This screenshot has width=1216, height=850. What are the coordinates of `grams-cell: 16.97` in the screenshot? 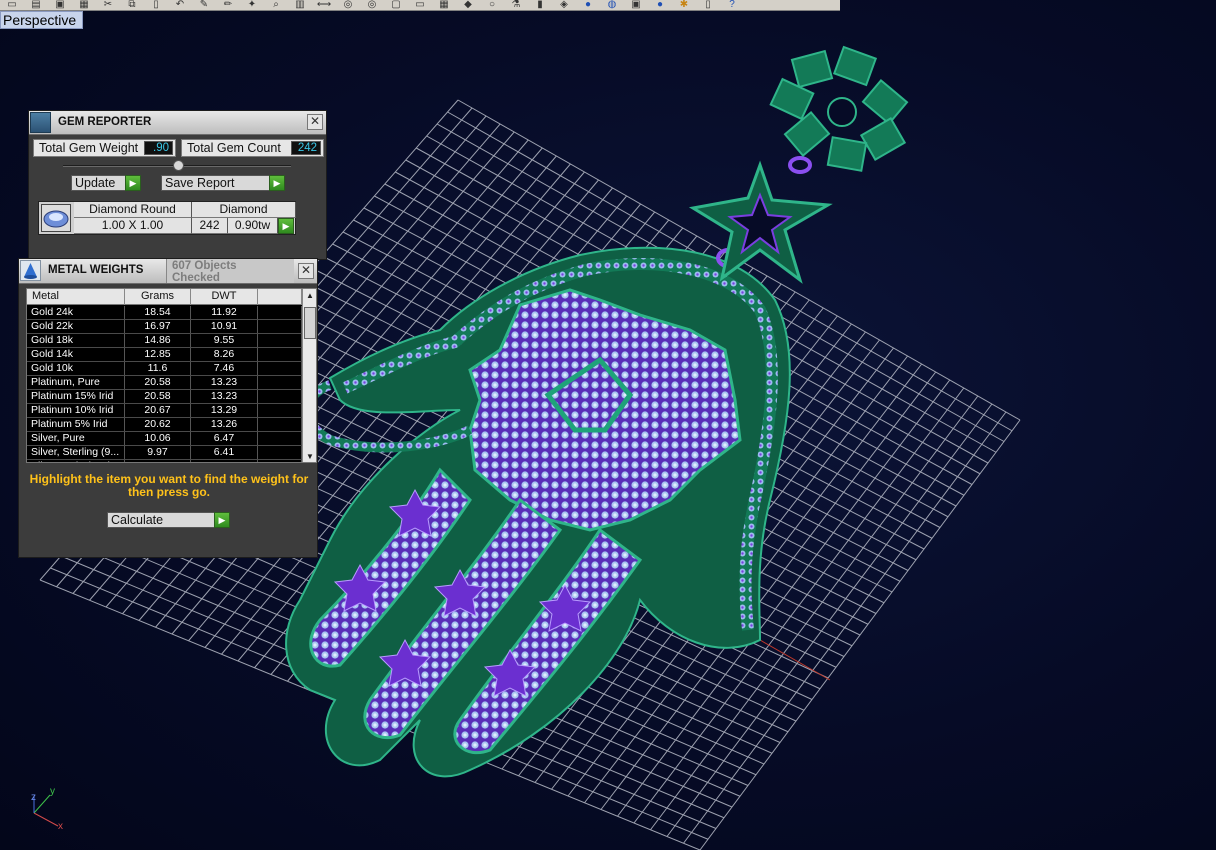 It's located at (158, 326).